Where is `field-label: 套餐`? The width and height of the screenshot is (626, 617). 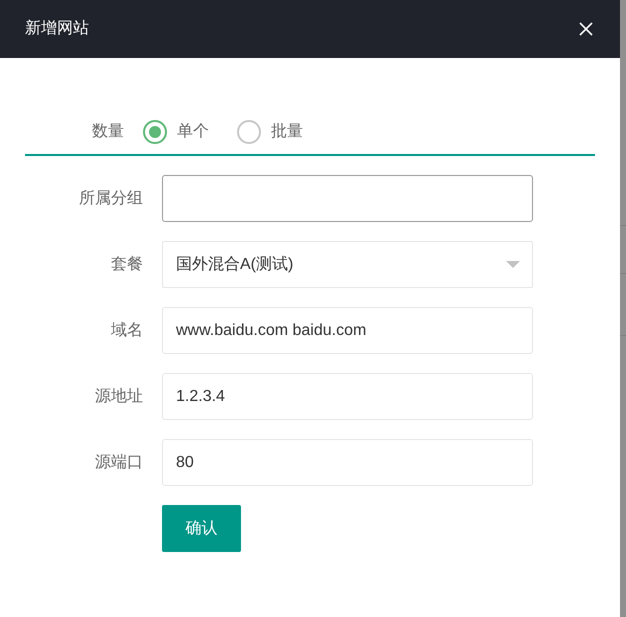
field-label: 套餐 is located at coordinates (127, 264).